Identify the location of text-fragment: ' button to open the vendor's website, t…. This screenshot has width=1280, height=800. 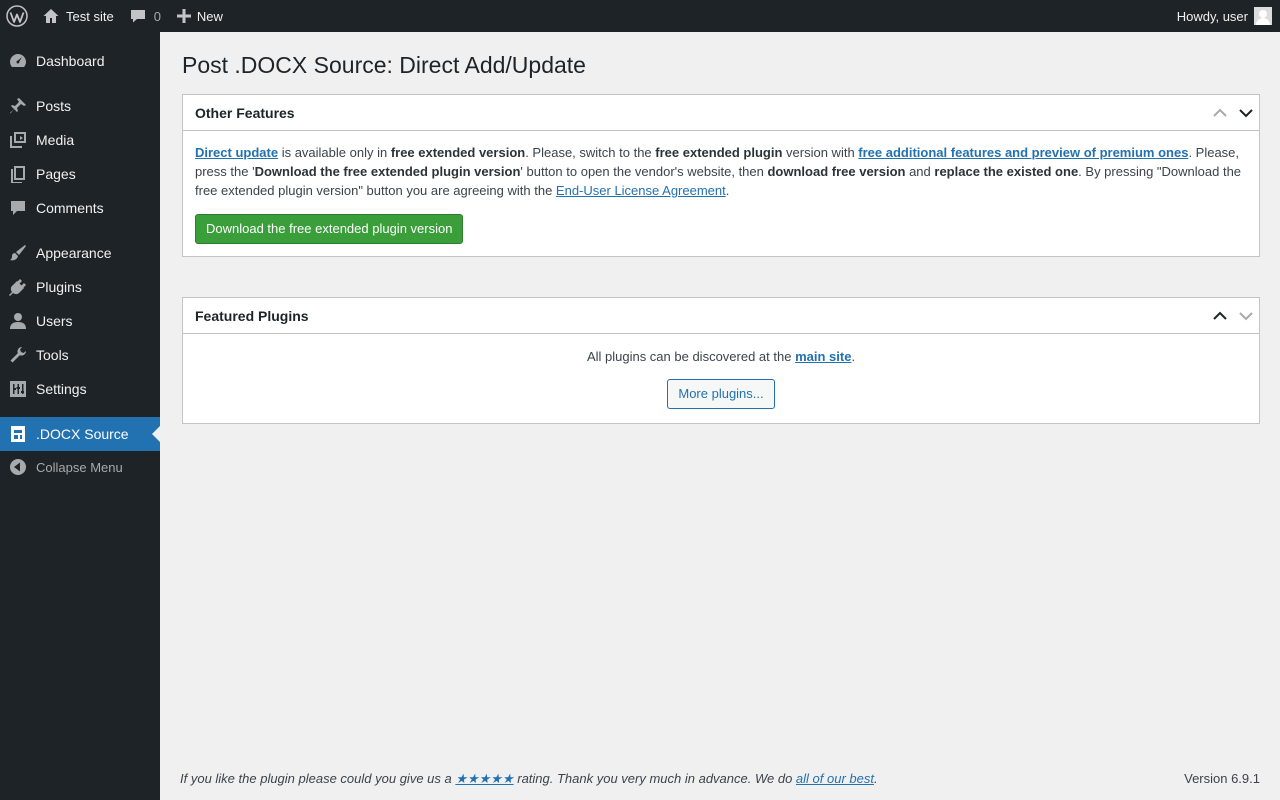
(644, 171).